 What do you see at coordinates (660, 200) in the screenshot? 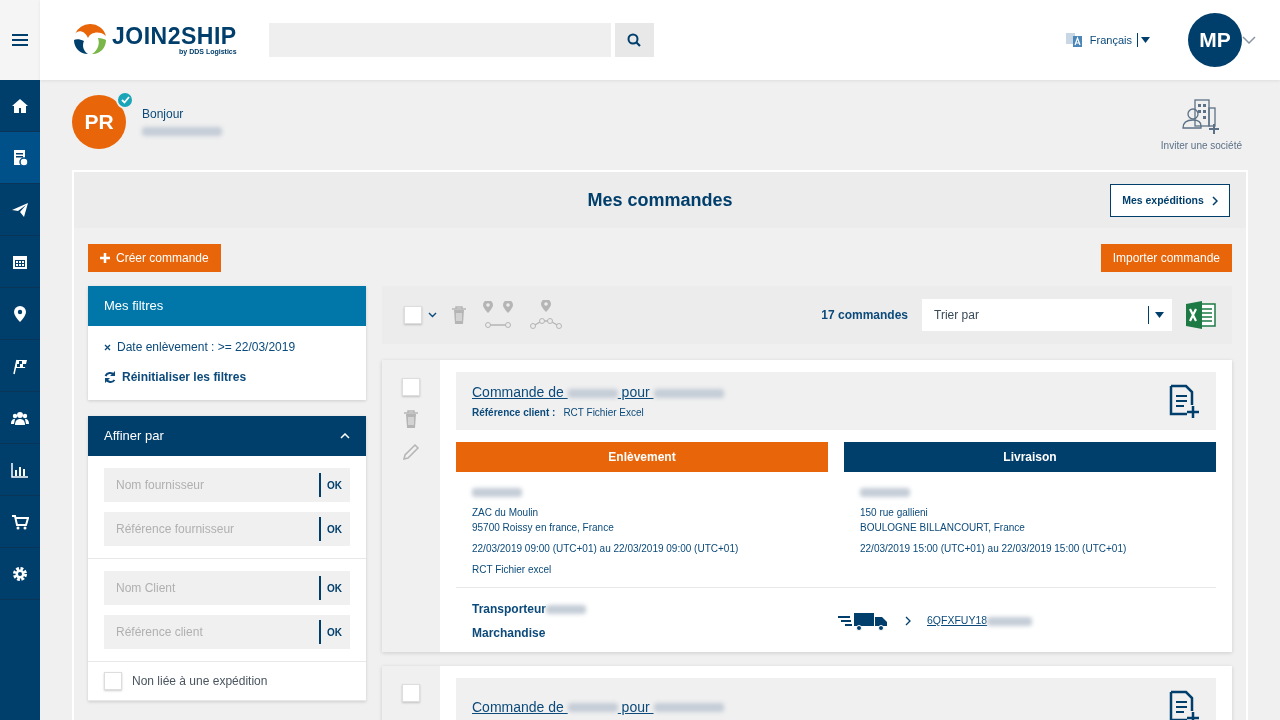
I see `page-title: Mes commandes` at bounding box center [660, 200].